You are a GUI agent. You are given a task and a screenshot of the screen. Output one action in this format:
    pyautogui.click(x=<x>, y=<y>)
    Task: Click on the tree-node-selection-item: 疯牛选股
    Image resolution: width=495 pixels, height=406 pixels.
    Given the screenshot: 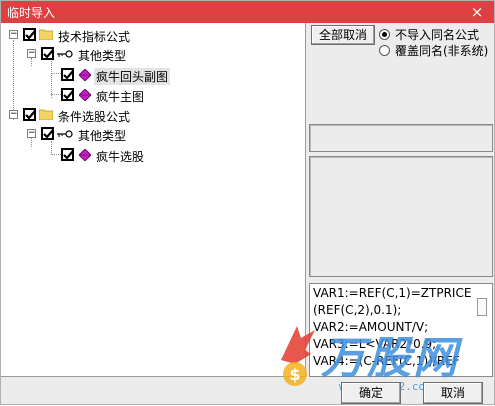 What is the action you would take?
    pyautogui.click(x=151, y=155)
    